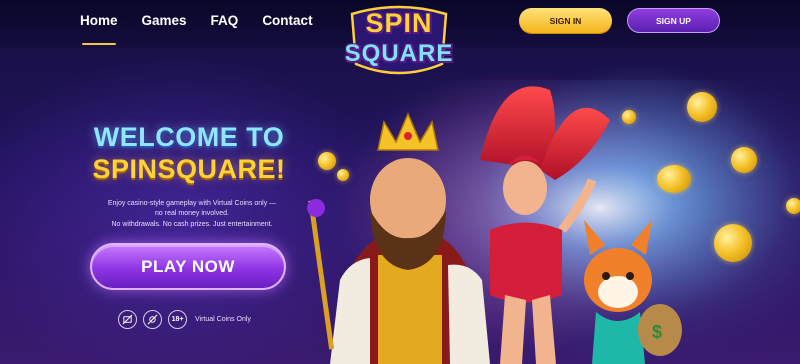  What do you see at coordinates (287, 20) in the screenshot?
I see `nav-contact: Contact` at bounding box center [287, 20].